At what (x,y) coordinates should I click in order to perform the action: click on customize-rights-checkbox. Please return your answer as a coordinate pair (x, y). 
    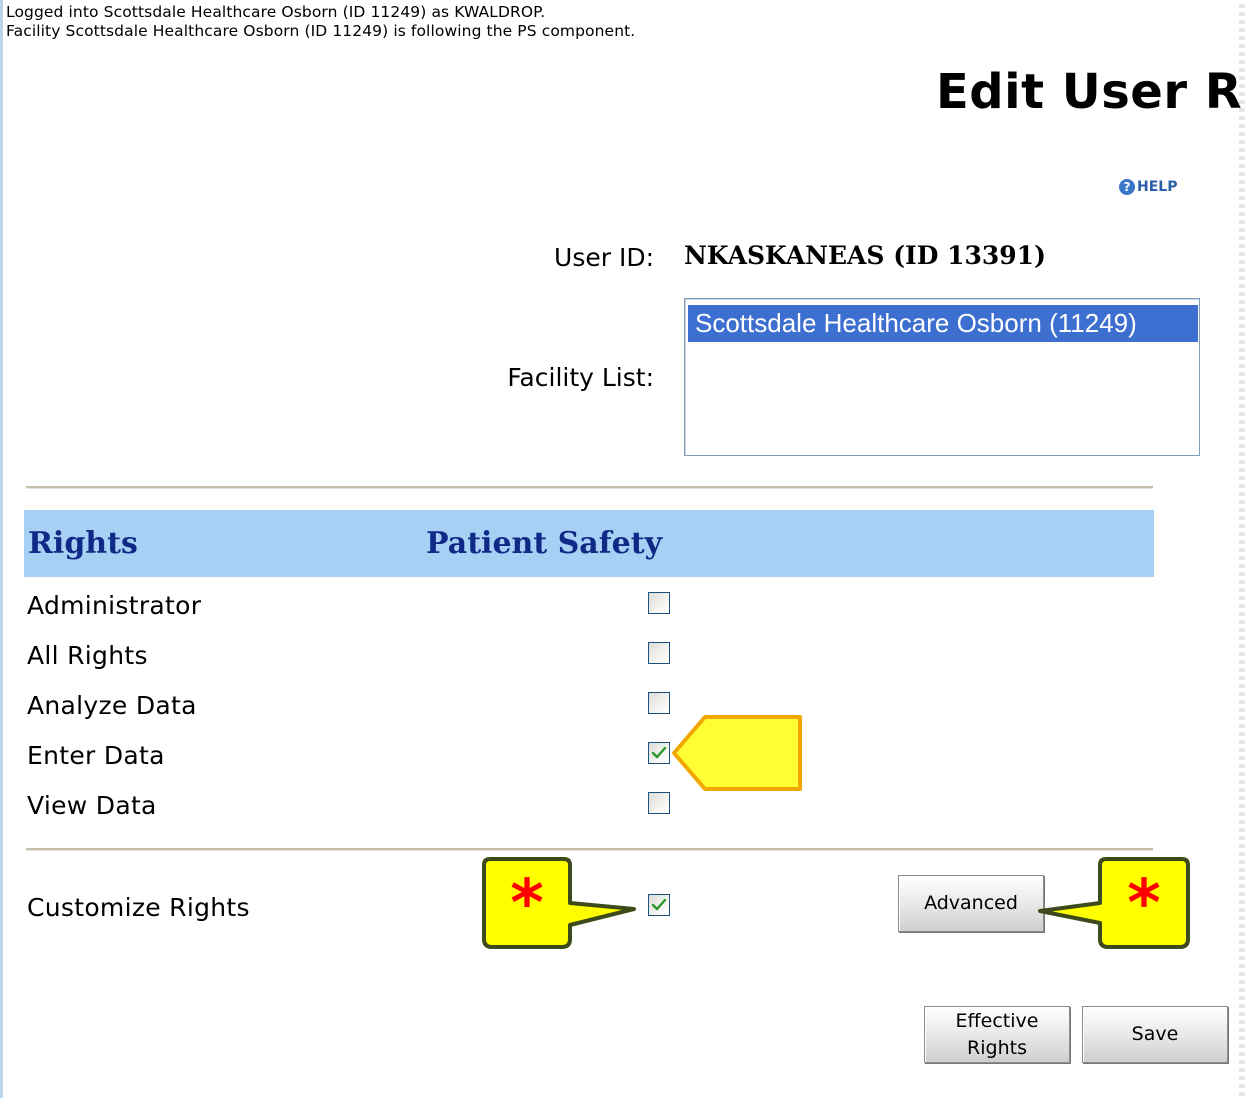
    Looking at the image, I should click on (659, 905).